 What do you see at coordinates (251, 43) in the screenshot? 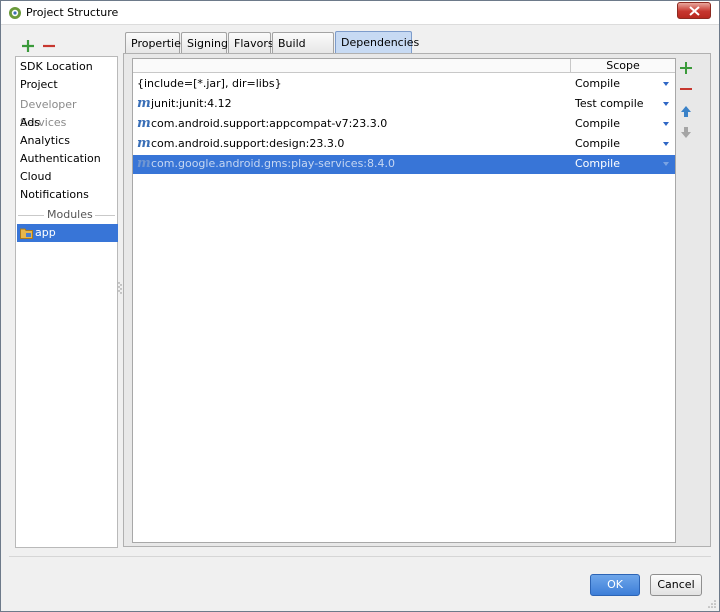
I see `tab-flavors: Flavors` at bounding box center [251, 43].